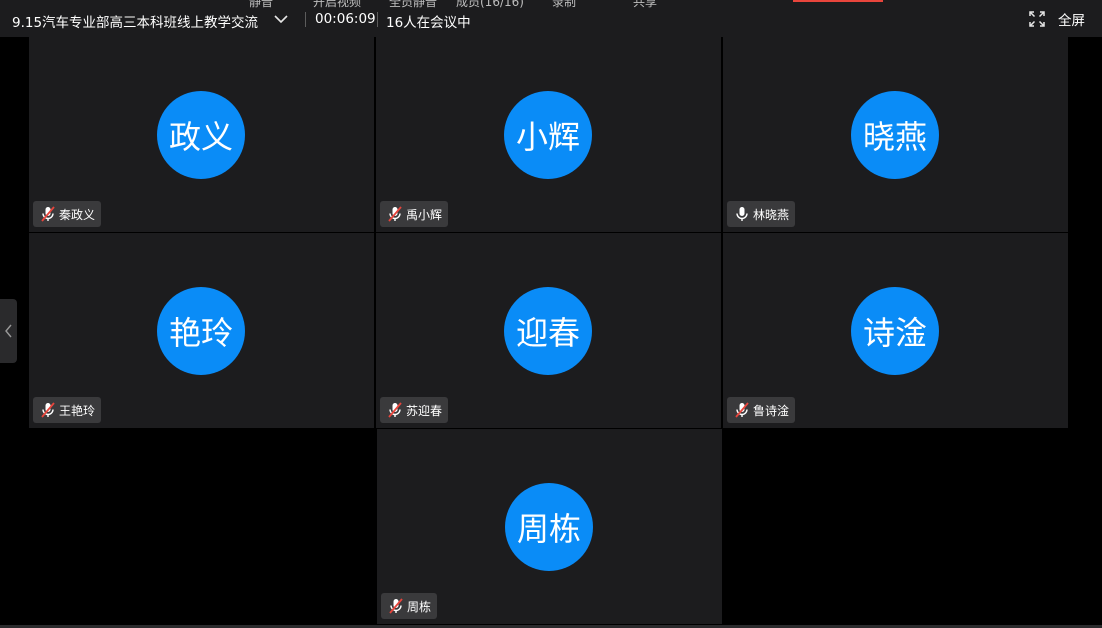 The width and height of the screenshot is (1102, 628). I want to click on video-tile: 周栋 周栋, so click(549, 526).